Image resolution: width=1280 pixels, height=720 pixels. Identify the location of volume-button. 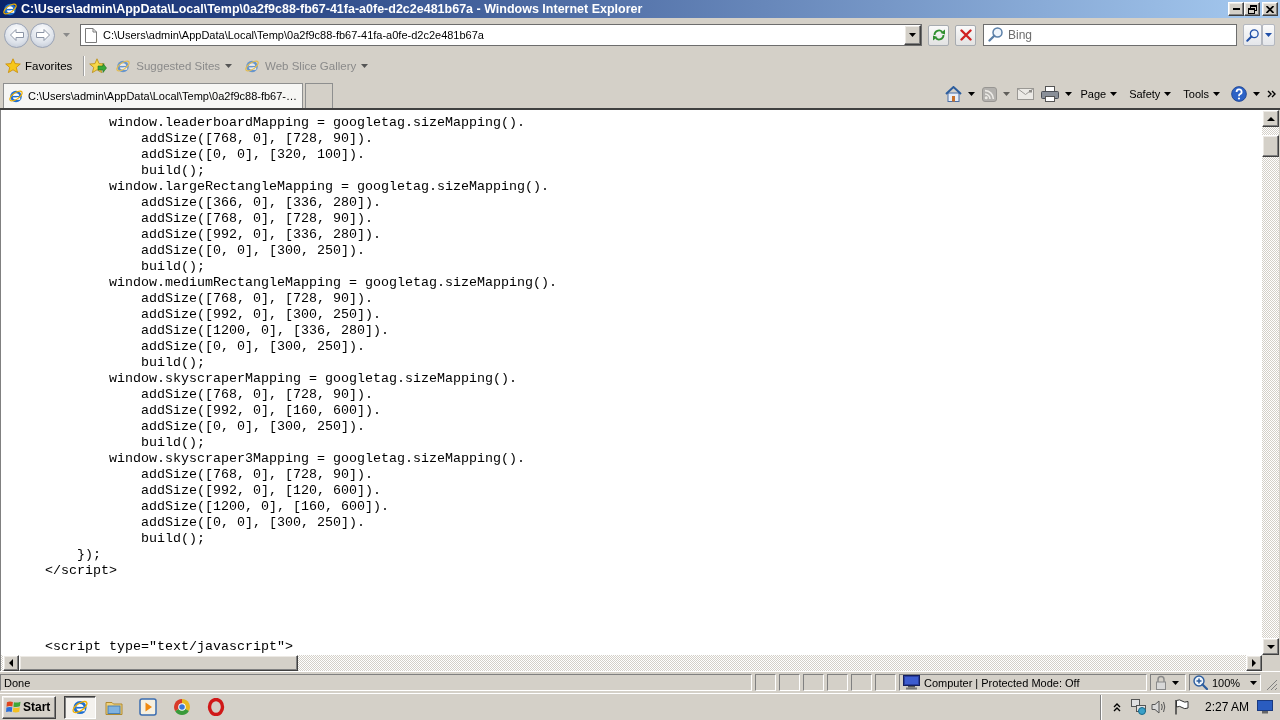
(1159, 707).